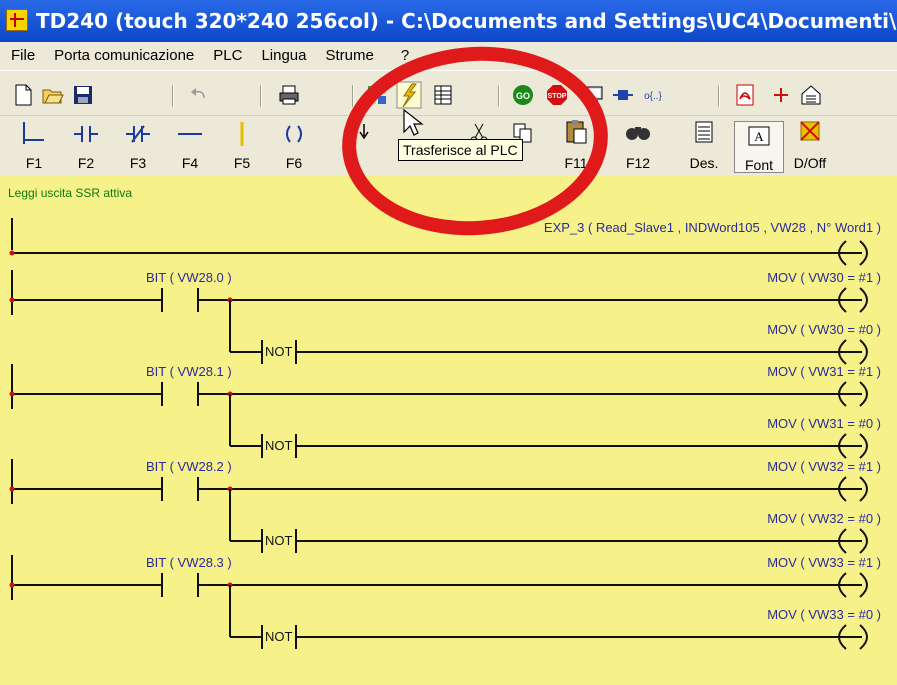 Image resolution: width=897 pixels, height=685 pixels. I want to click on tool-f12-button: F12, so click(638, 145).